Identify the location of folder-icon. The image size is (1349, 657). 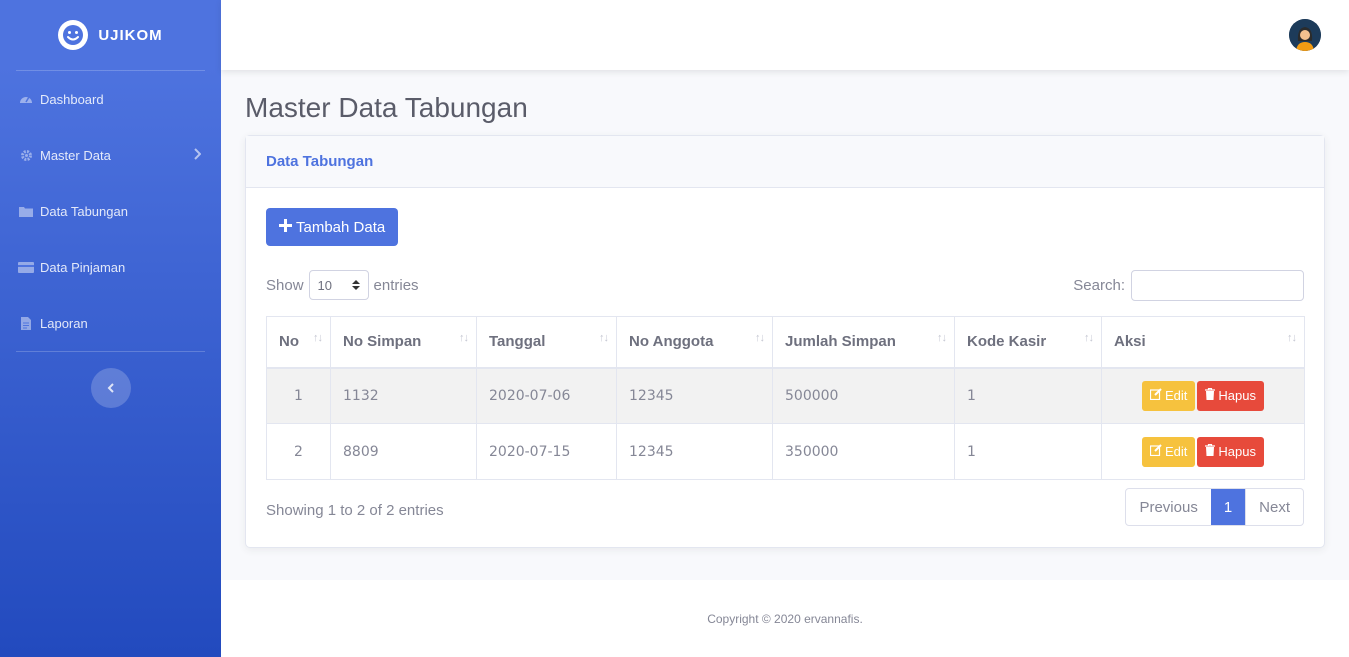
(26, 211).